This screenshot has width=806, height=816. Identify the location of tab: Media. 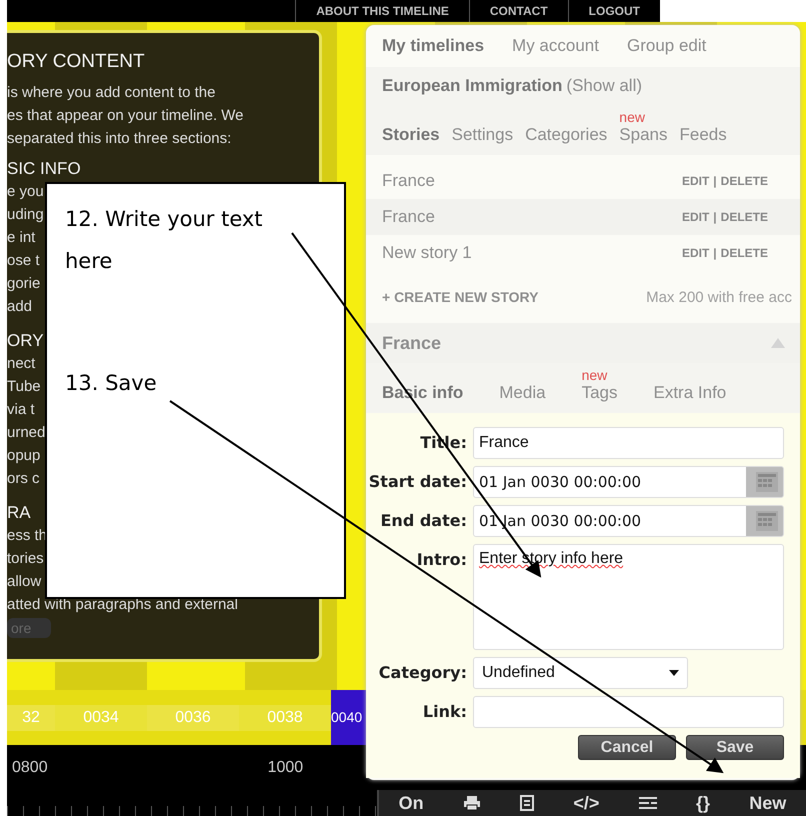
(522, 393).